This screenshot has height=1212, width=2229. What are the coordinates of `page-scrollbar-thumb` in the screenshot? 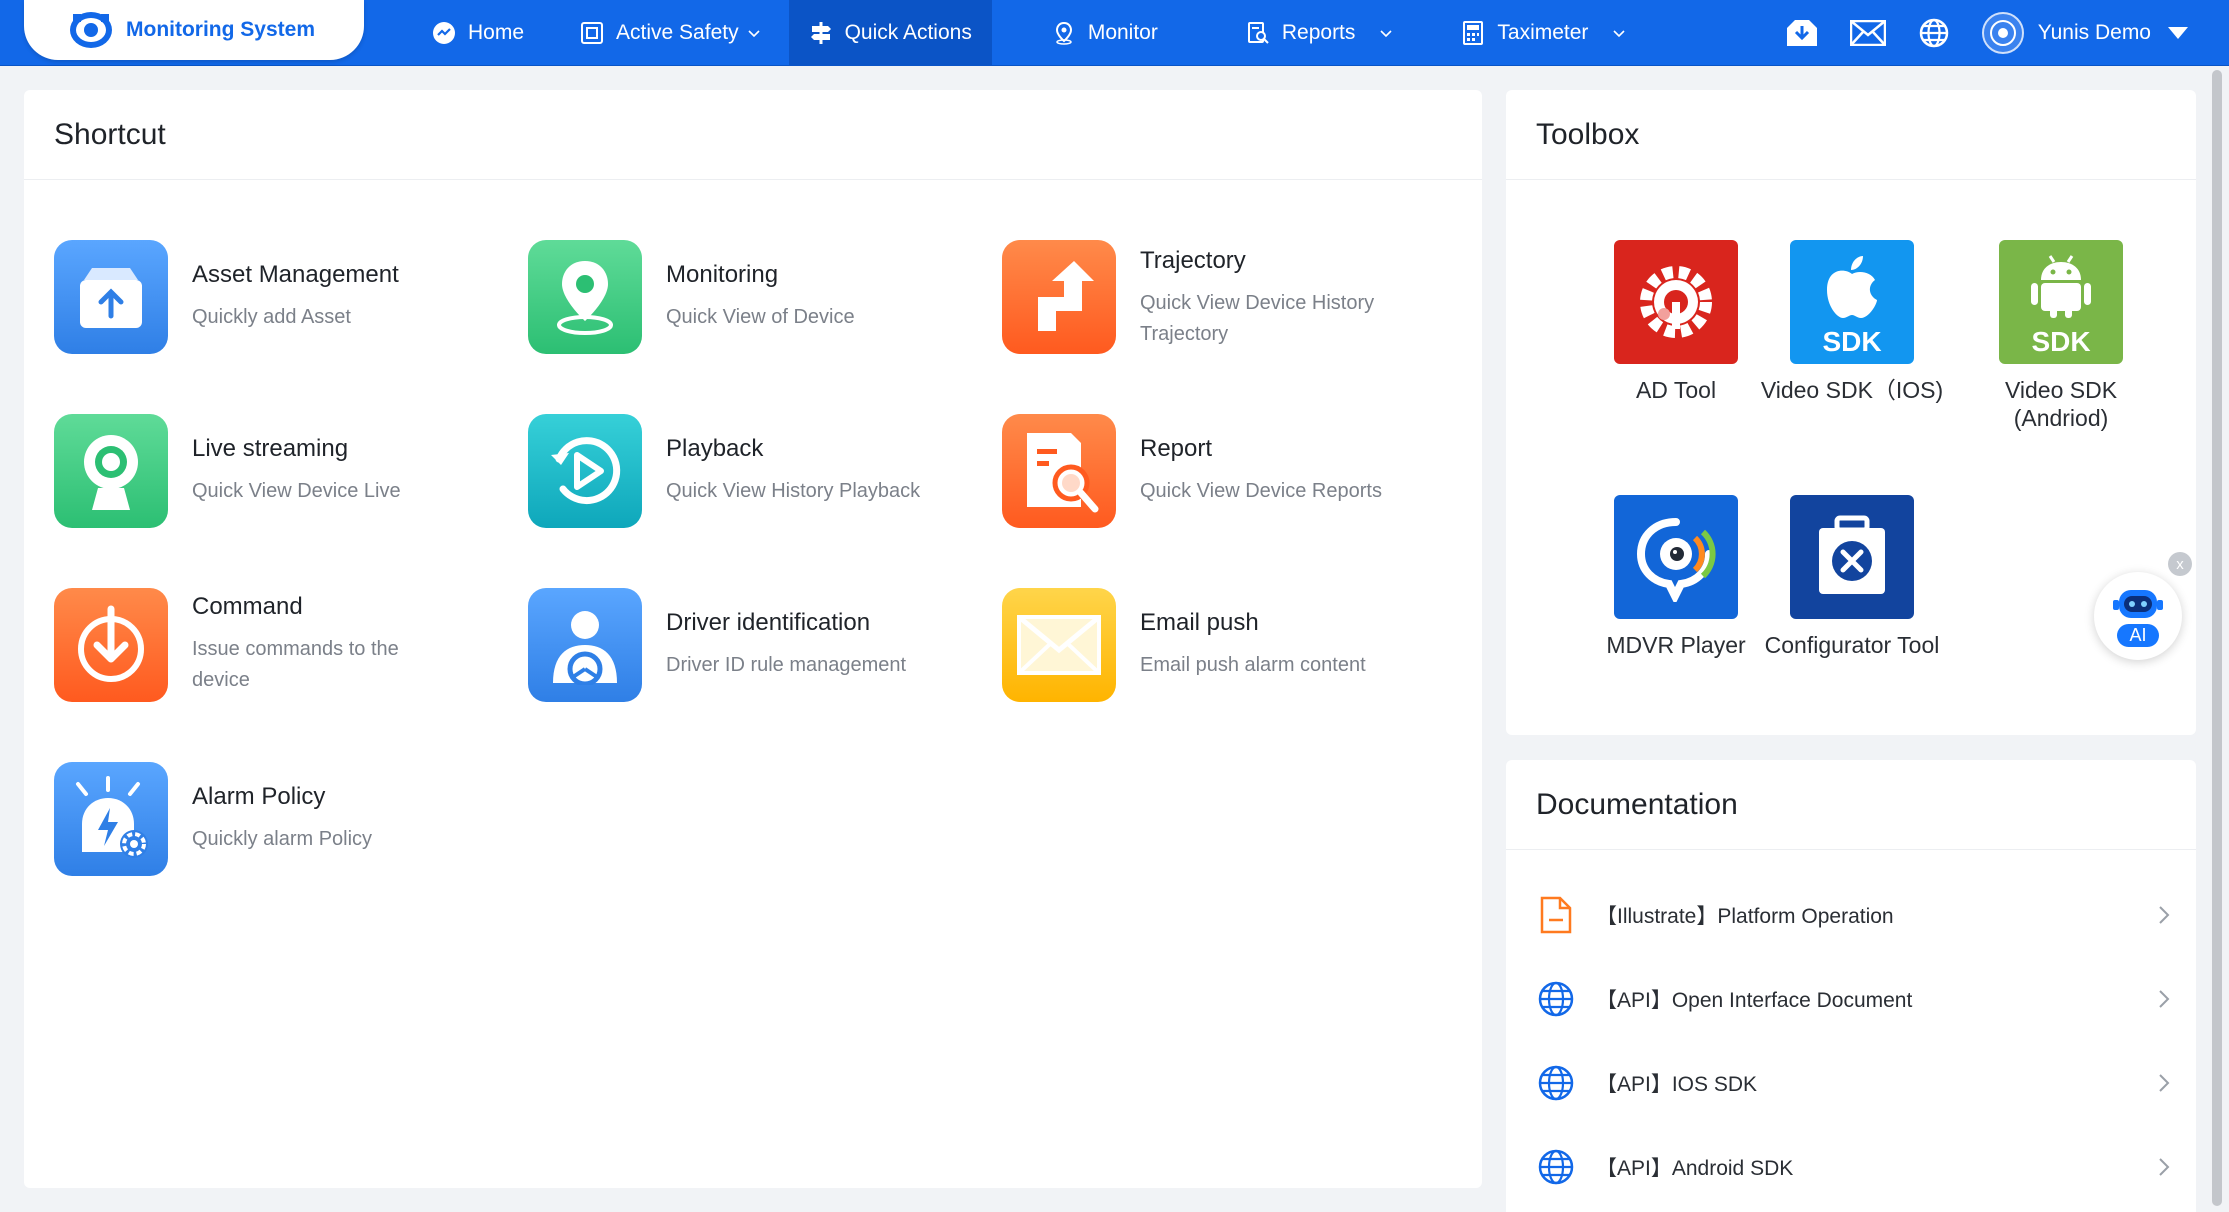 It's located at (2217, 638).